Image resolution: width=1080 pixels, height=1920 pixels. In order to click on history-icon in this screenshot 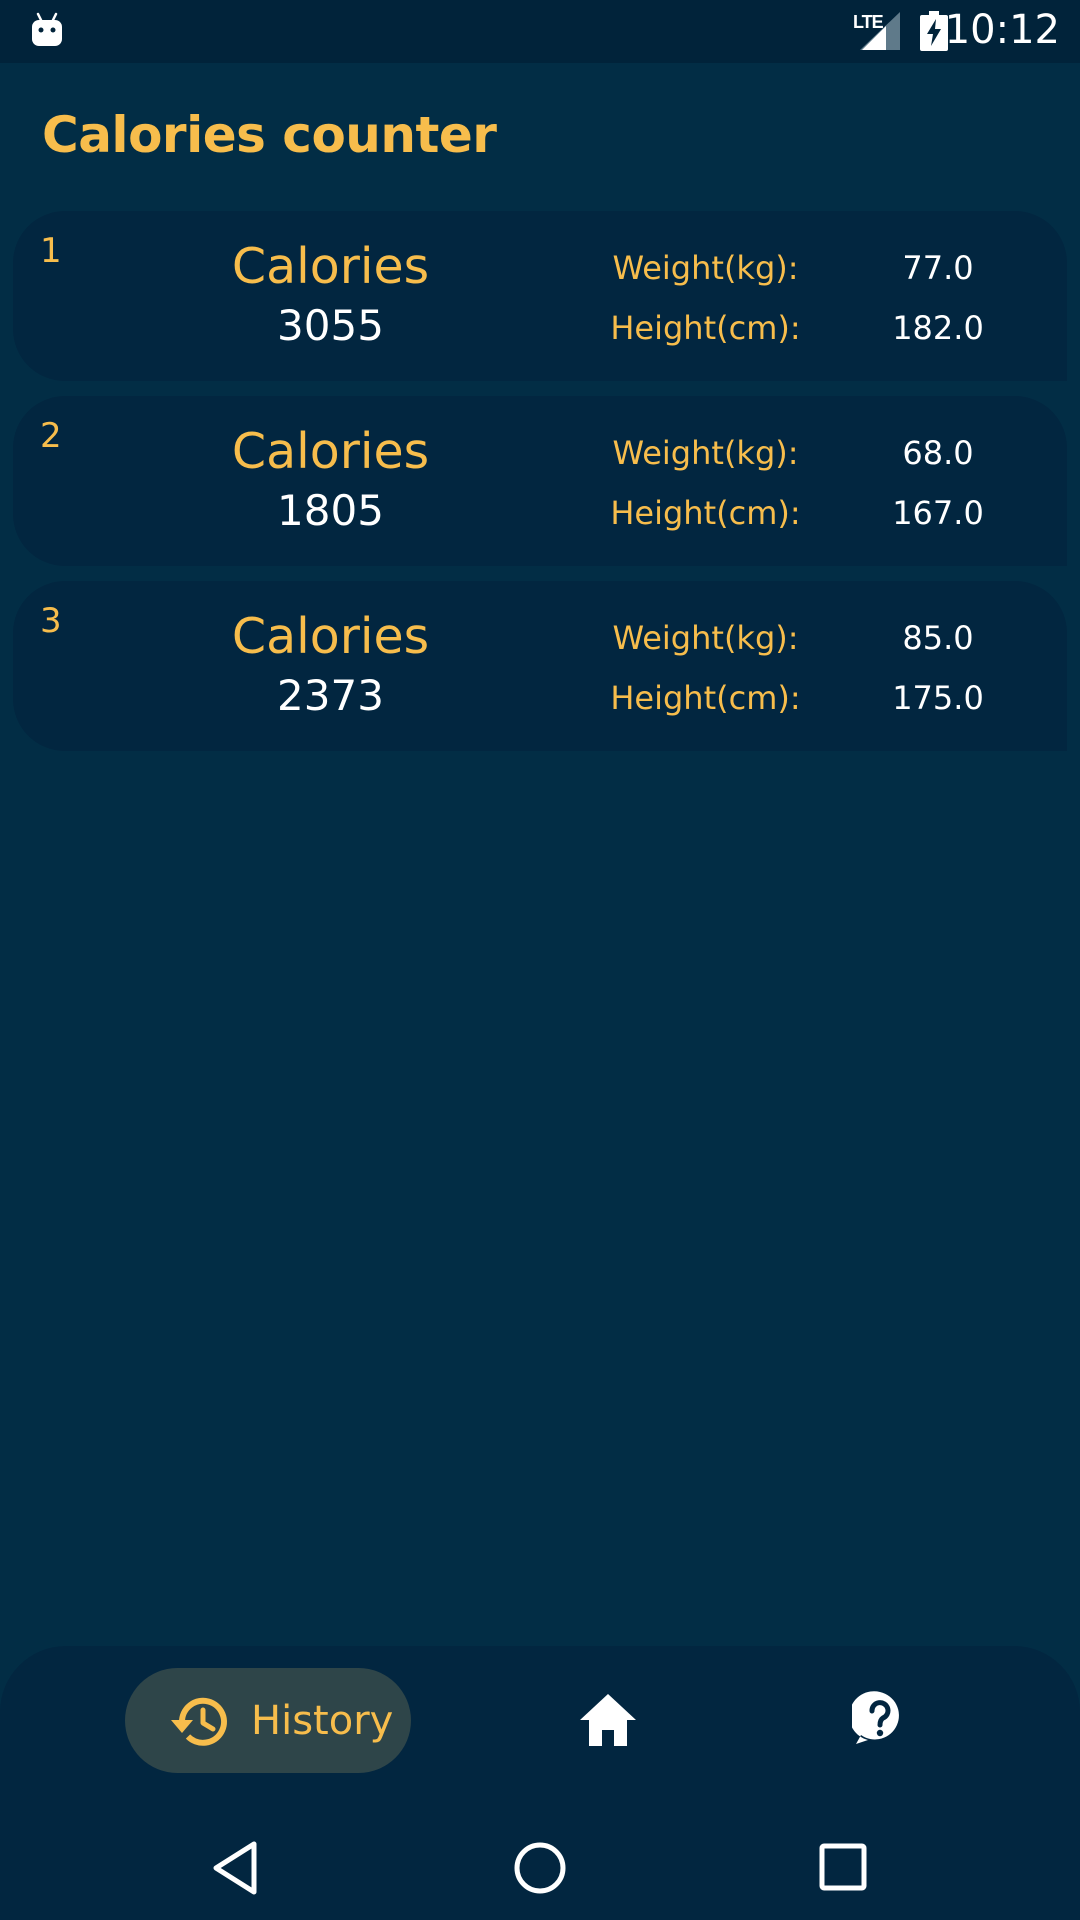, I will do `click(199, 1721)`.